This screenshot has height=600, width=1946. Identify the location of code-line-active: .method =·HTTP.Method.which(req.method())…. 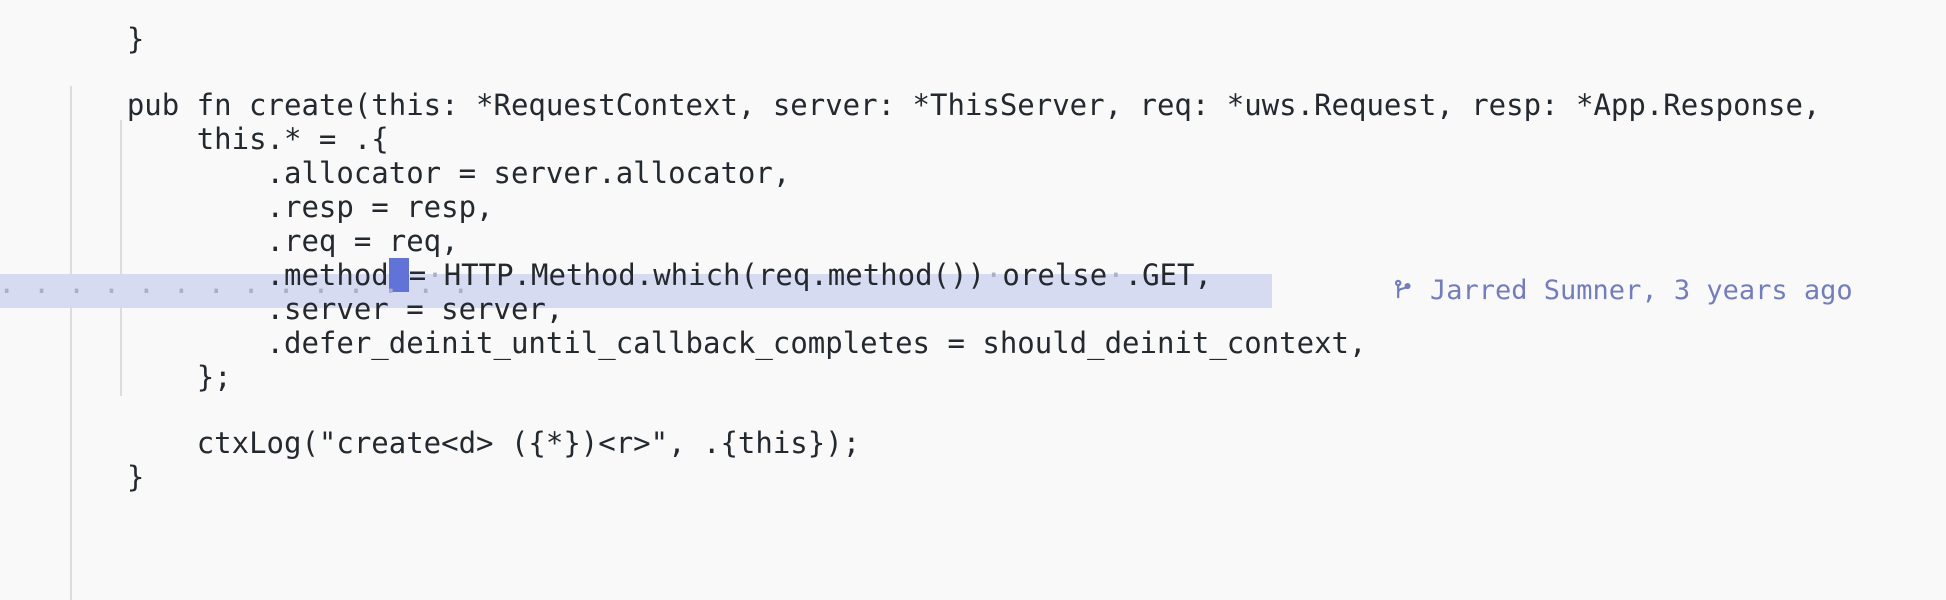
(1001, 258).